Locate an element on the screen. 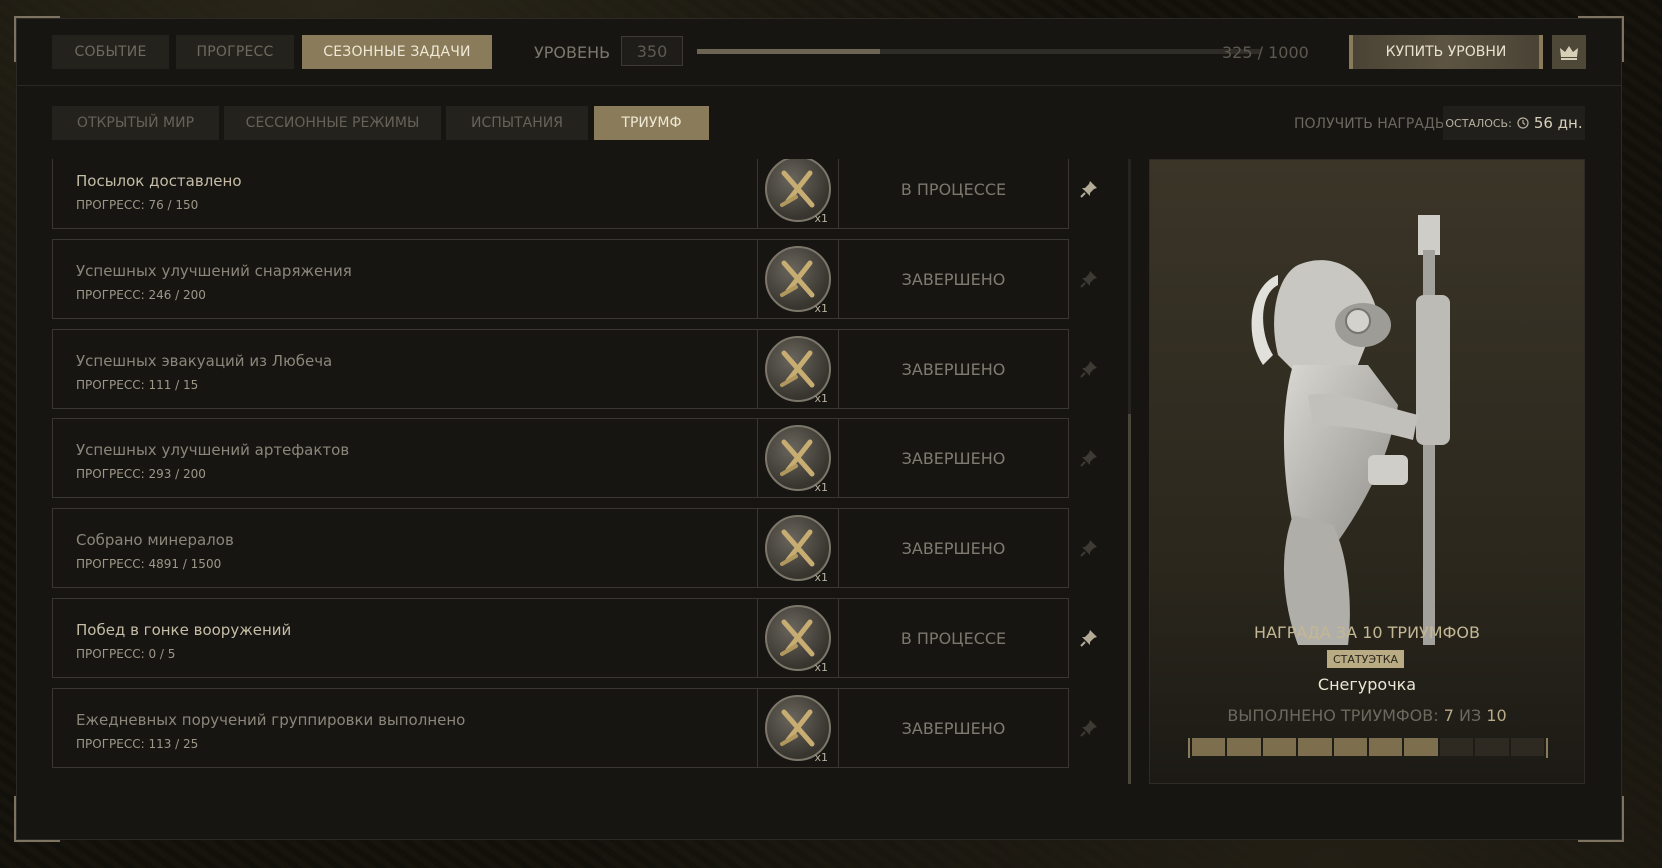 Image resolution: width=1662 pixels, height=868 pixels. crown-button is located at coordinates (1569, 52).